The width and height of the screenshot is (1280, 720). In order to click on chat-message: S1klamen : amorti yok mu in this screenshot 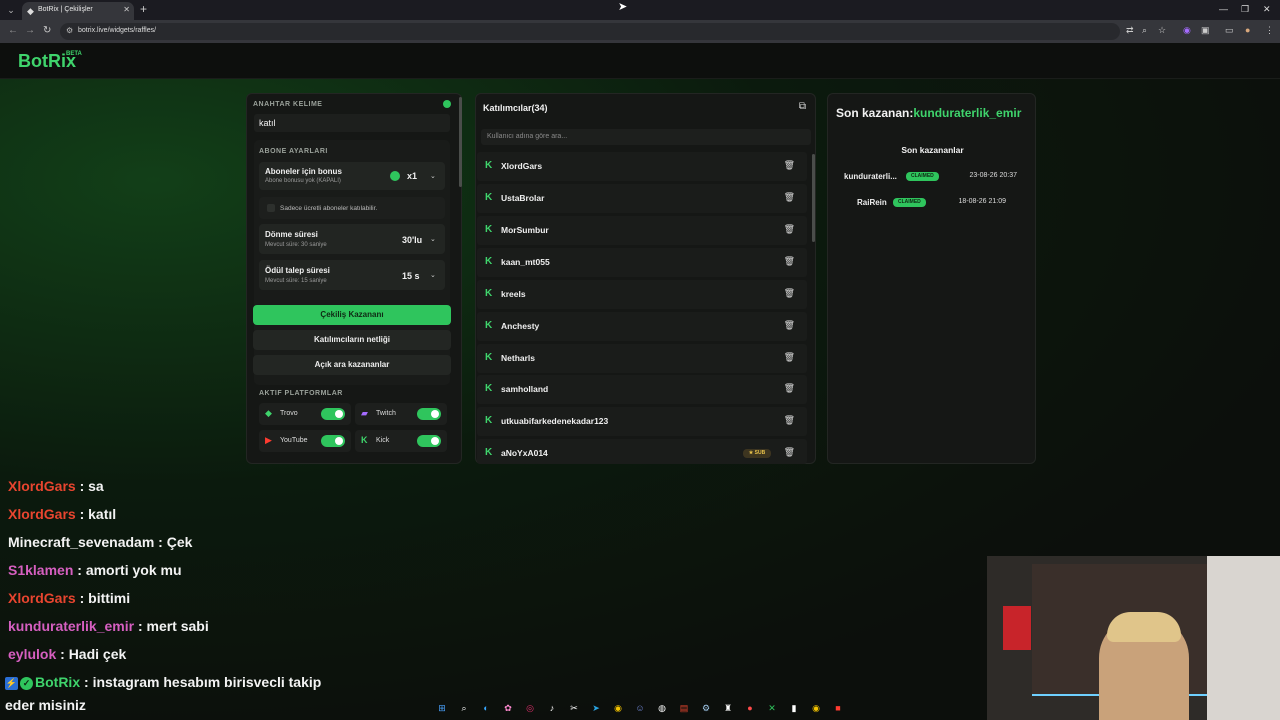, I will do `click(95, 570)`.